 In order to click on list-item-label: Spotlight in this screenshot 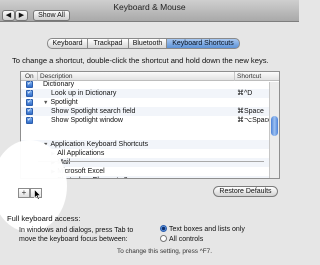, I will do `click(64, 102)`.